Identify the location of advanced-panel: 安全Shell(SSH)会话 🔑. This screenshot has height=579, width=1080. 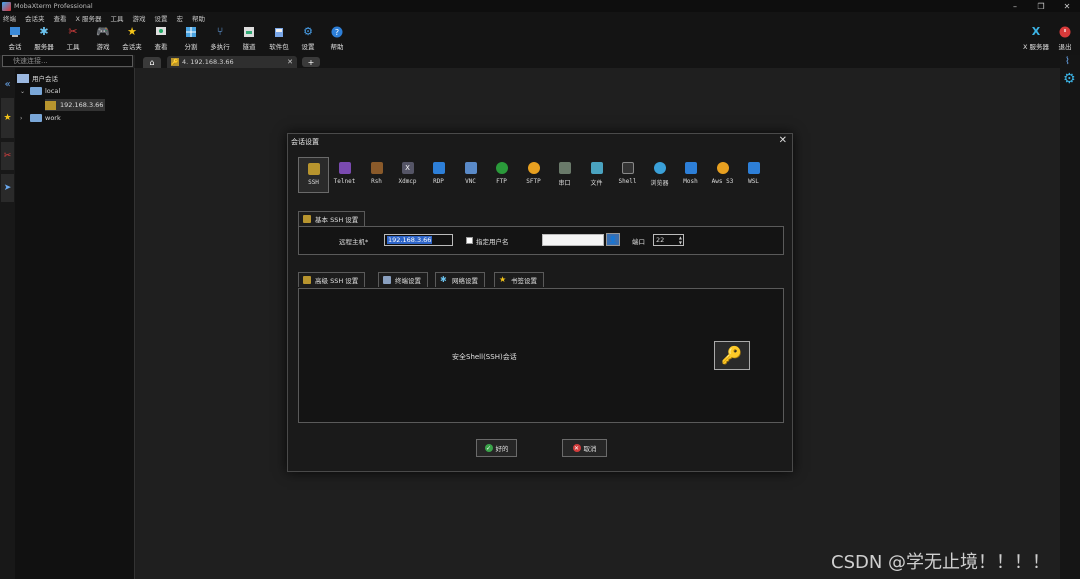
(541, 355).